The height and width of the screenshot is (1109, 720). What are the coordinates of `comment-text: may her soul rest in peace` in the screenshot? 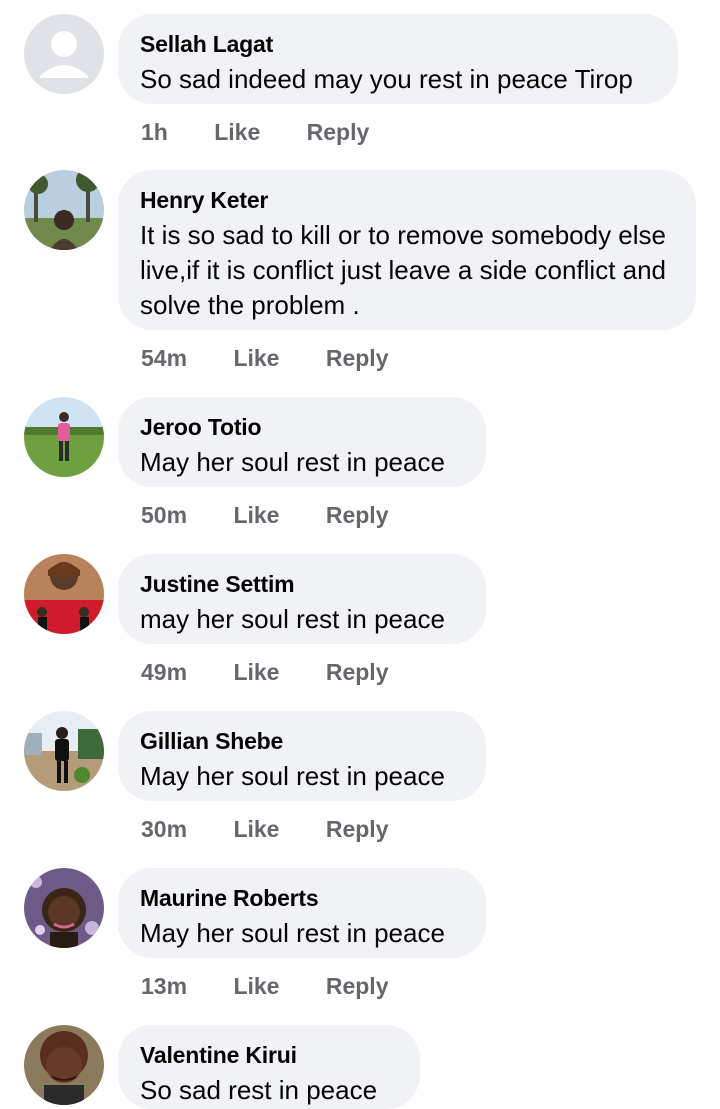 It's located at (292, 619).